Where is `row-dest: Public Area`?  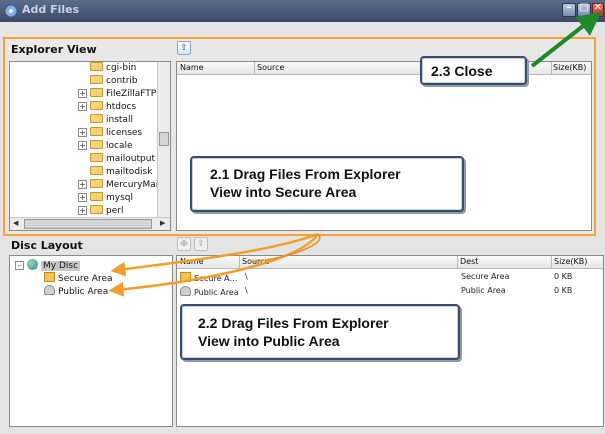
row-dest: Public Area is located at coordinates (483, 290).